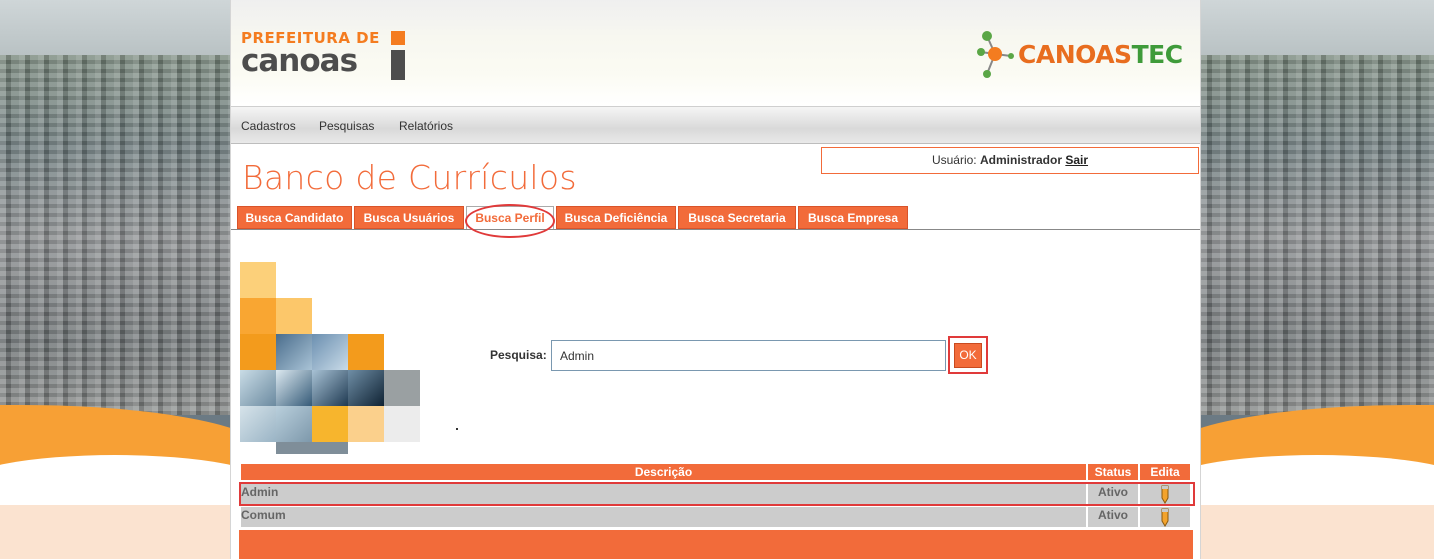  I want to click on tab-highlight-annotation, so click(510, 221).